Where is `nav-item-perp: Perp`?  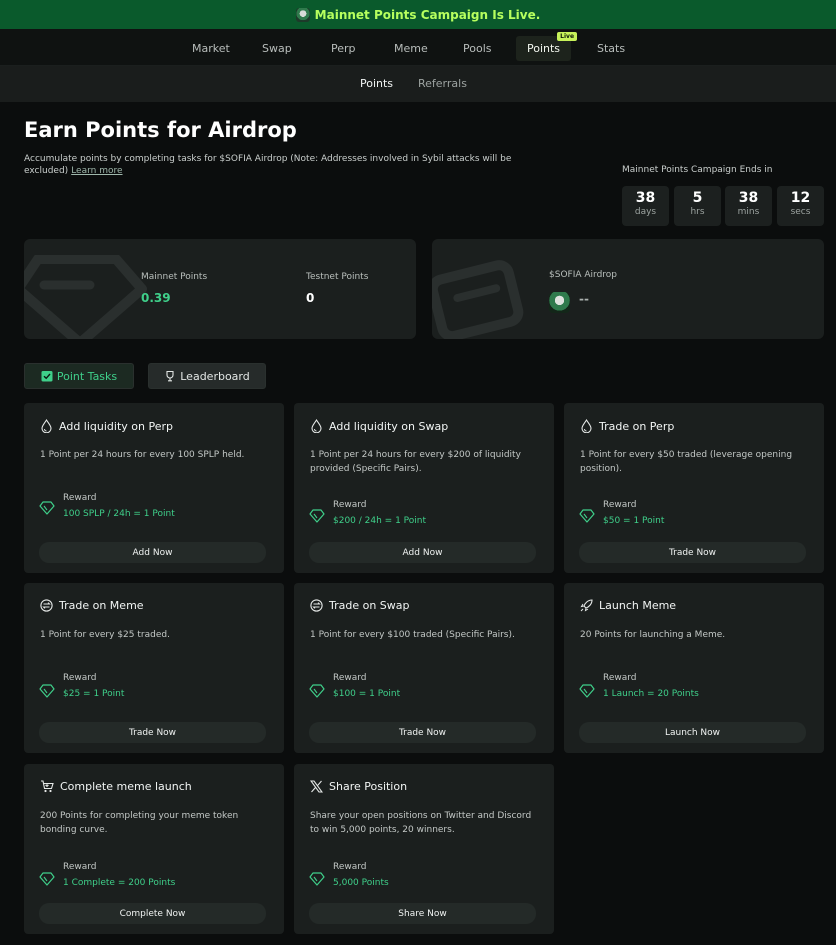 nav-item-perp: Perp is located at coordinates (343, 48).